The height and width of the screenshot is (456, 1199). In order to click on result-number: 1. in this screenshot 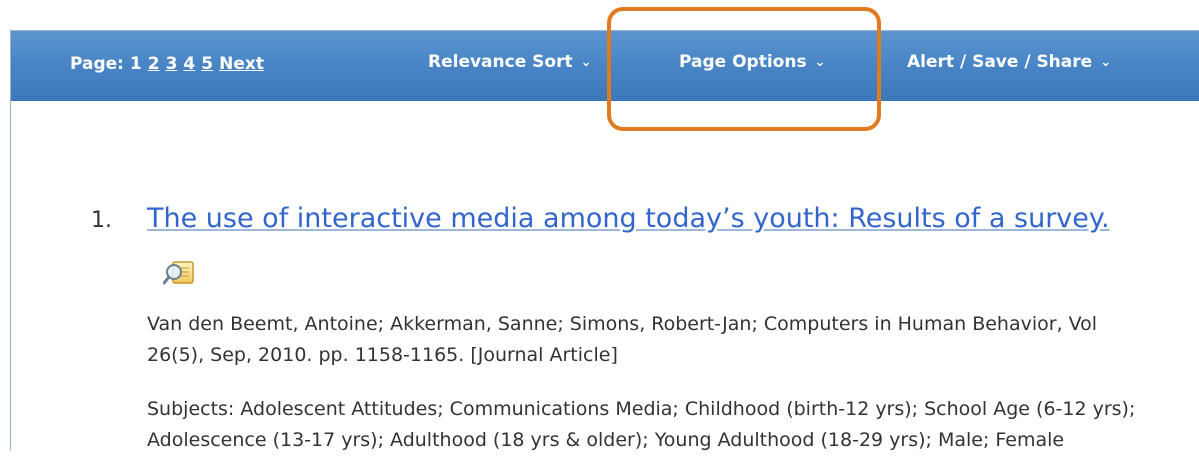, I will do `click(101, 220)`.